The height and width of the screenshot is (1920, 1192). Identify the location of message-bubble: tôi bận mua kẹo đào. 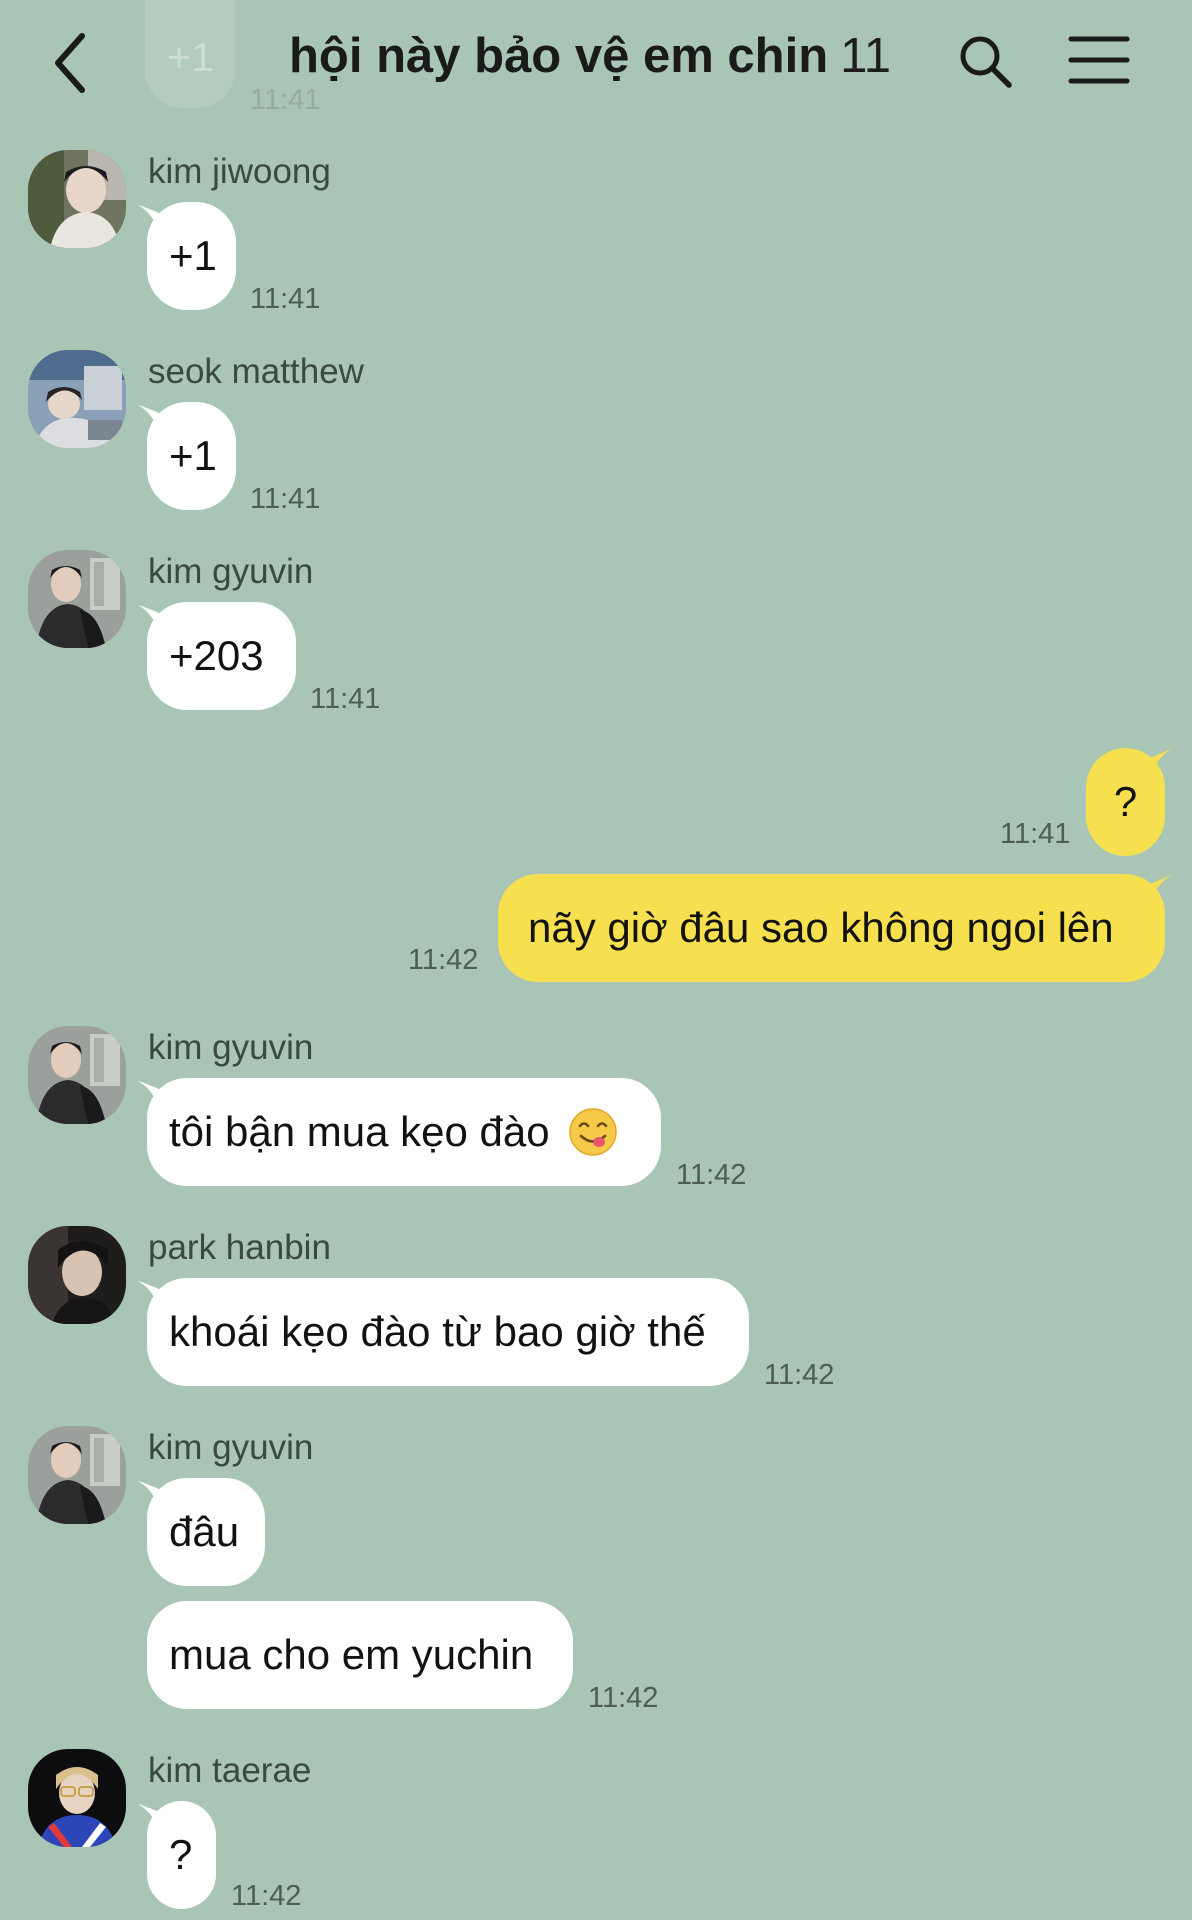
(404, 1132).